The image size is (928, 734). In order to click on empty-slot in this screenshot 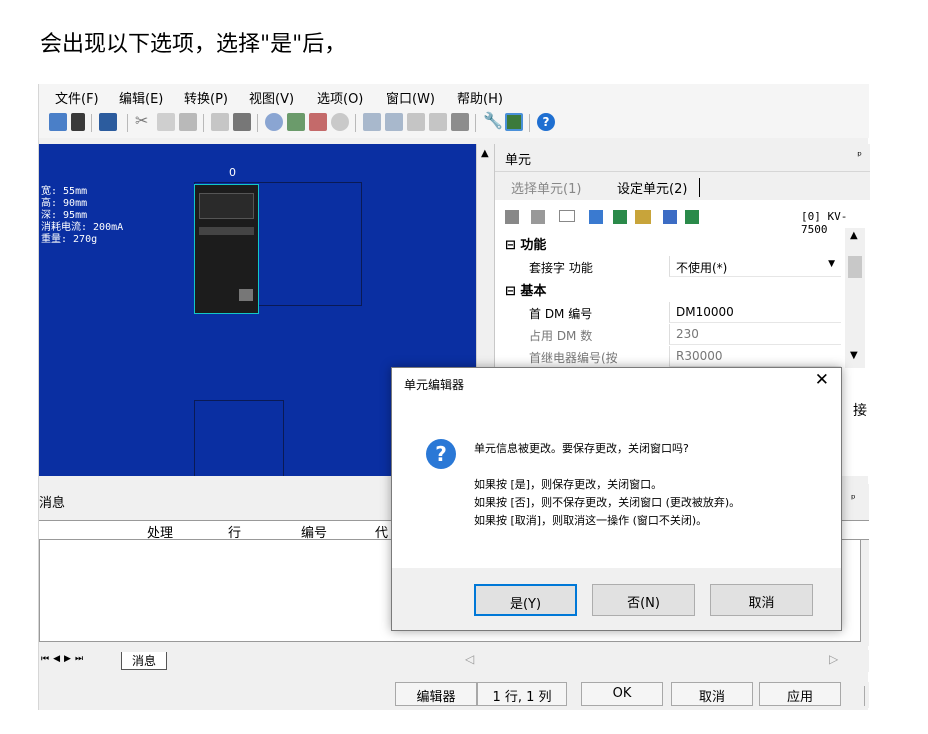, I will do `click(239, 438)`.